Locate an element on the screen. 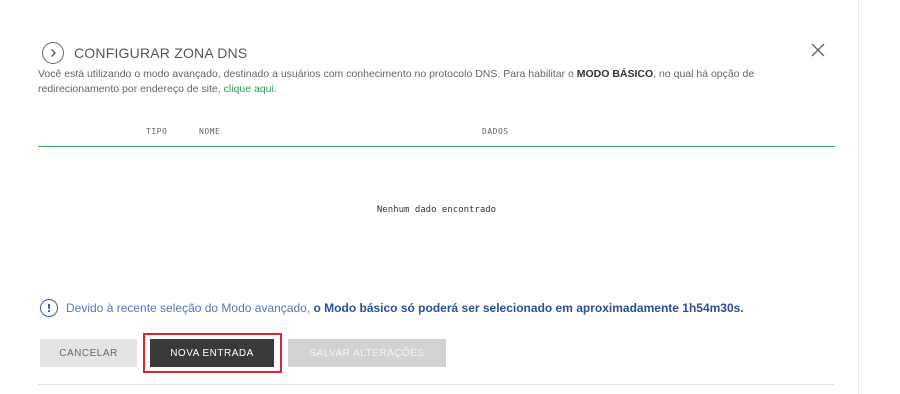 This screenshot has height=394, width=900. info-icon: ! is located at coordinates (49, 308).